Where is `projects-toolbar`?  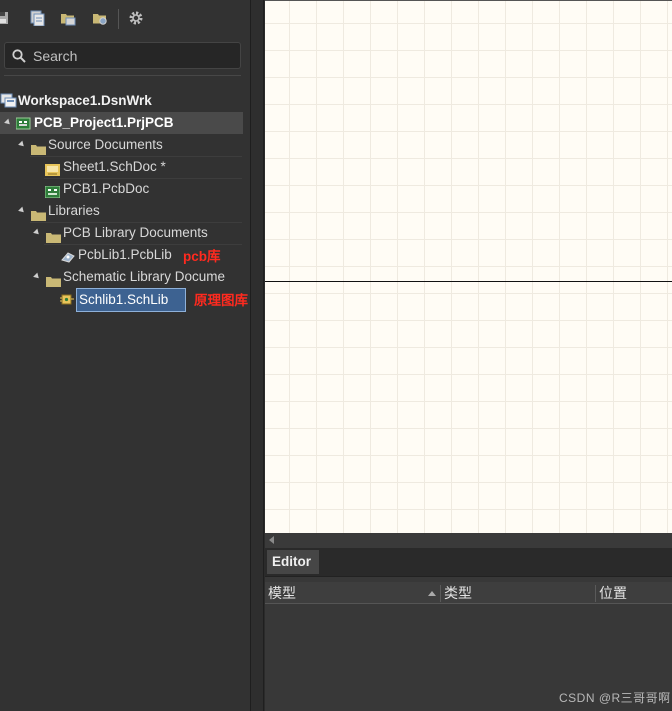 projects-toolbar is located at coordinates (125, 19).